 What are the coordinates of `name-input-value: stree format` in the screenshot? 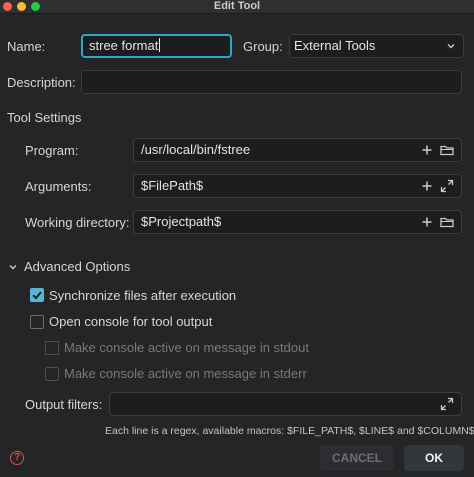 It's located at (124, 45).